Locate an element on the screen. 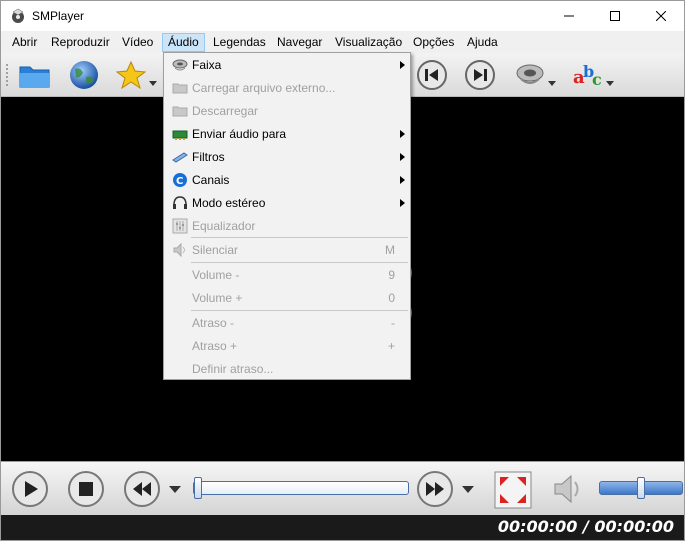 The image size is (685, 541). svg-text: c is located at coordinates (597, 79).